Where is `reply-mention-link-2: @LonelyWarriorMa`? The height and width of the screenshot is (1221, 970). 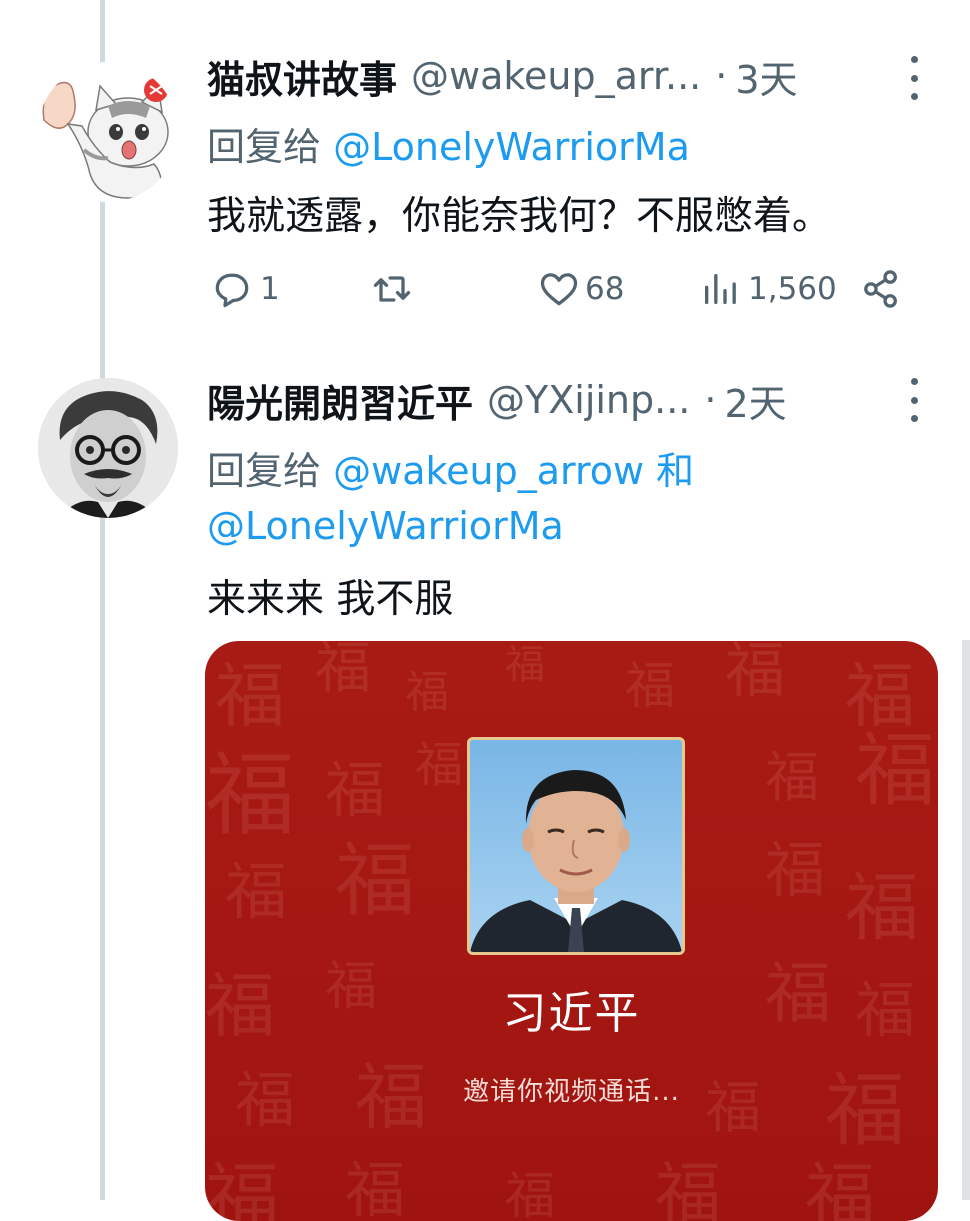
reply-mention-link-2: @LonelyWarriorMa is located at coordinates (385, 526).